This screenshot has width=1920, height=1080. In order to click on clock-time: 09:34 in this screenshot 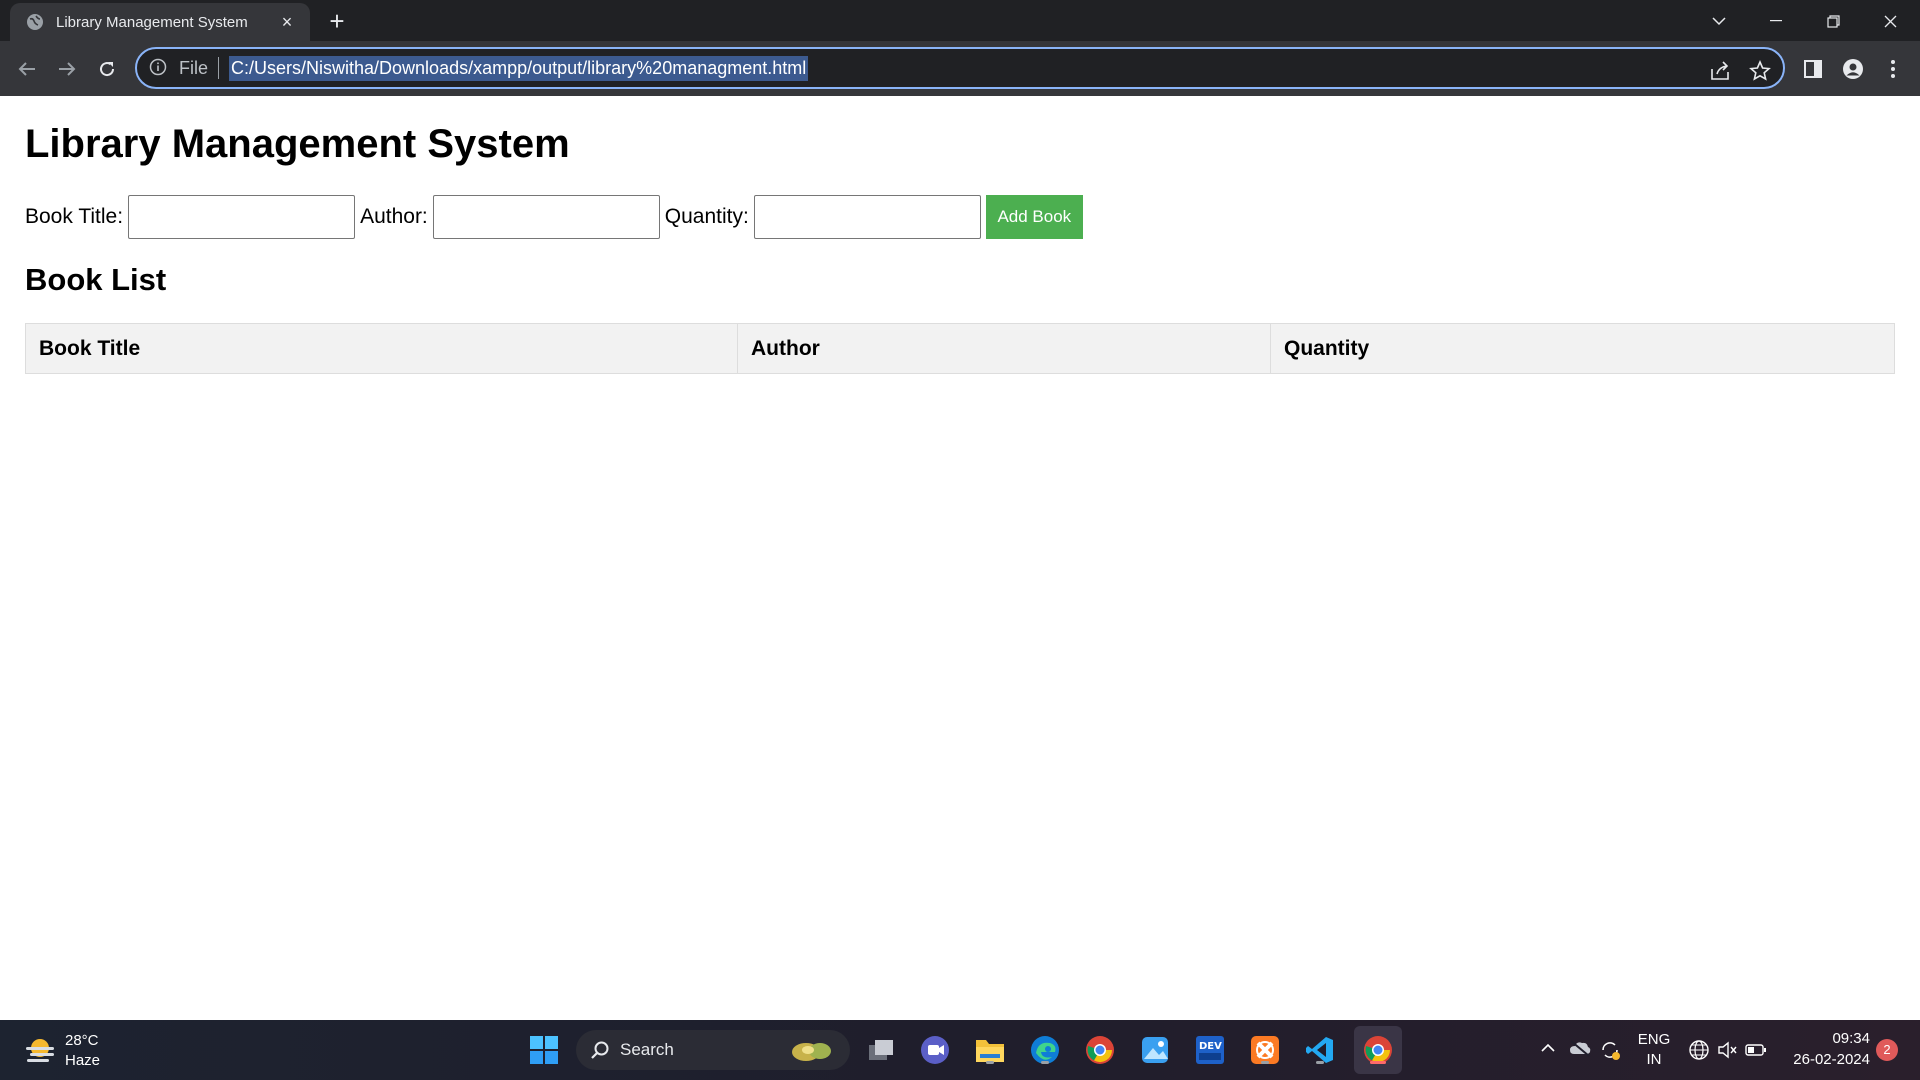, I will do `click(1825, 1038)`.